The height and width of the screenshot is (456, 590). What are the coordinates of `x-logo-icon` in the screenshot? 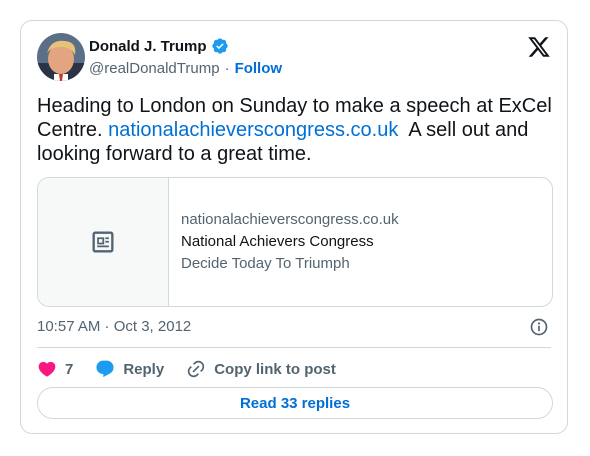 It's located at (539, 47).